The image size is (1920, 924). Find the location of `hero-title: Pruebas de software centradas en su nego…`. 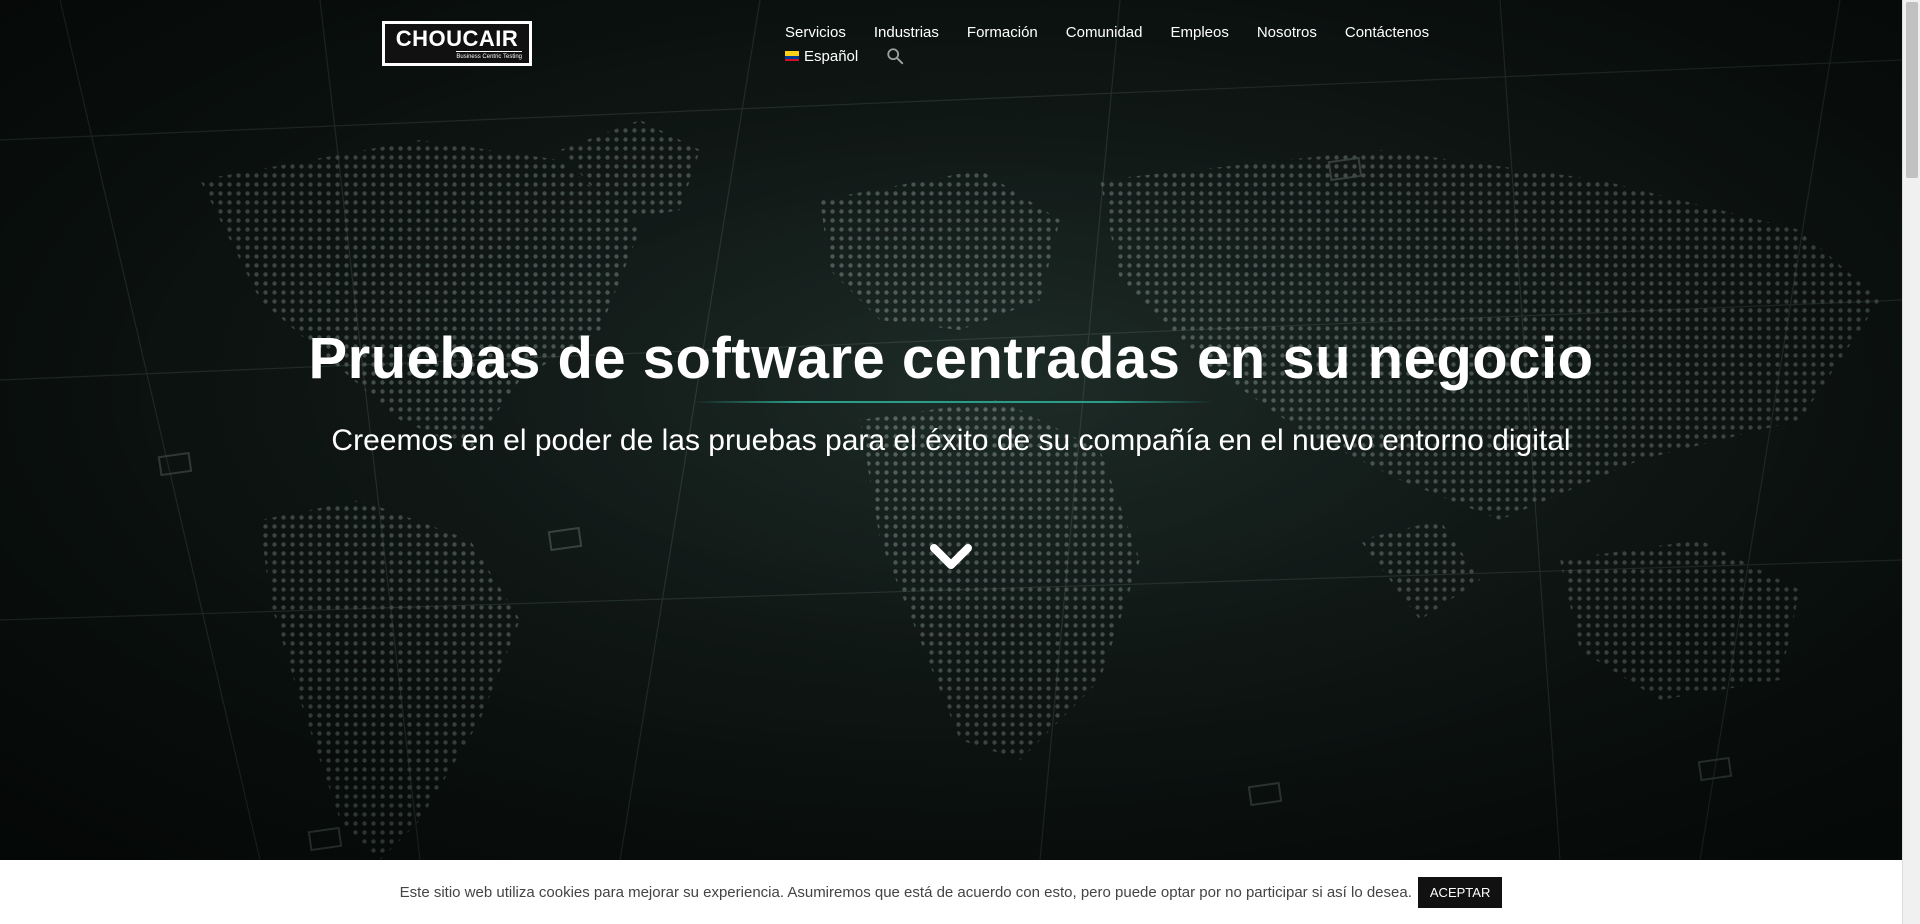

hero-title: Pruebas de software centradas en su nego… is located at coordinates (951, 358).